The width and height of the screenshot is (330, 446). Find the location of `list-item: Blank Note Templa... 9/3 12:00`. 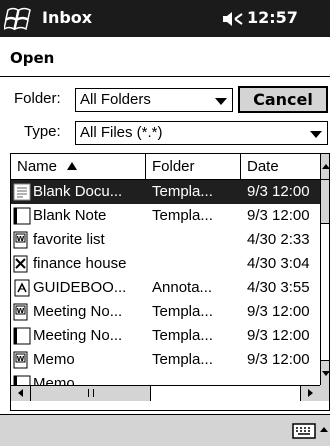

list-item: Blank Note Templa... 9/3 12:00 is located at coordinates (165, 216).